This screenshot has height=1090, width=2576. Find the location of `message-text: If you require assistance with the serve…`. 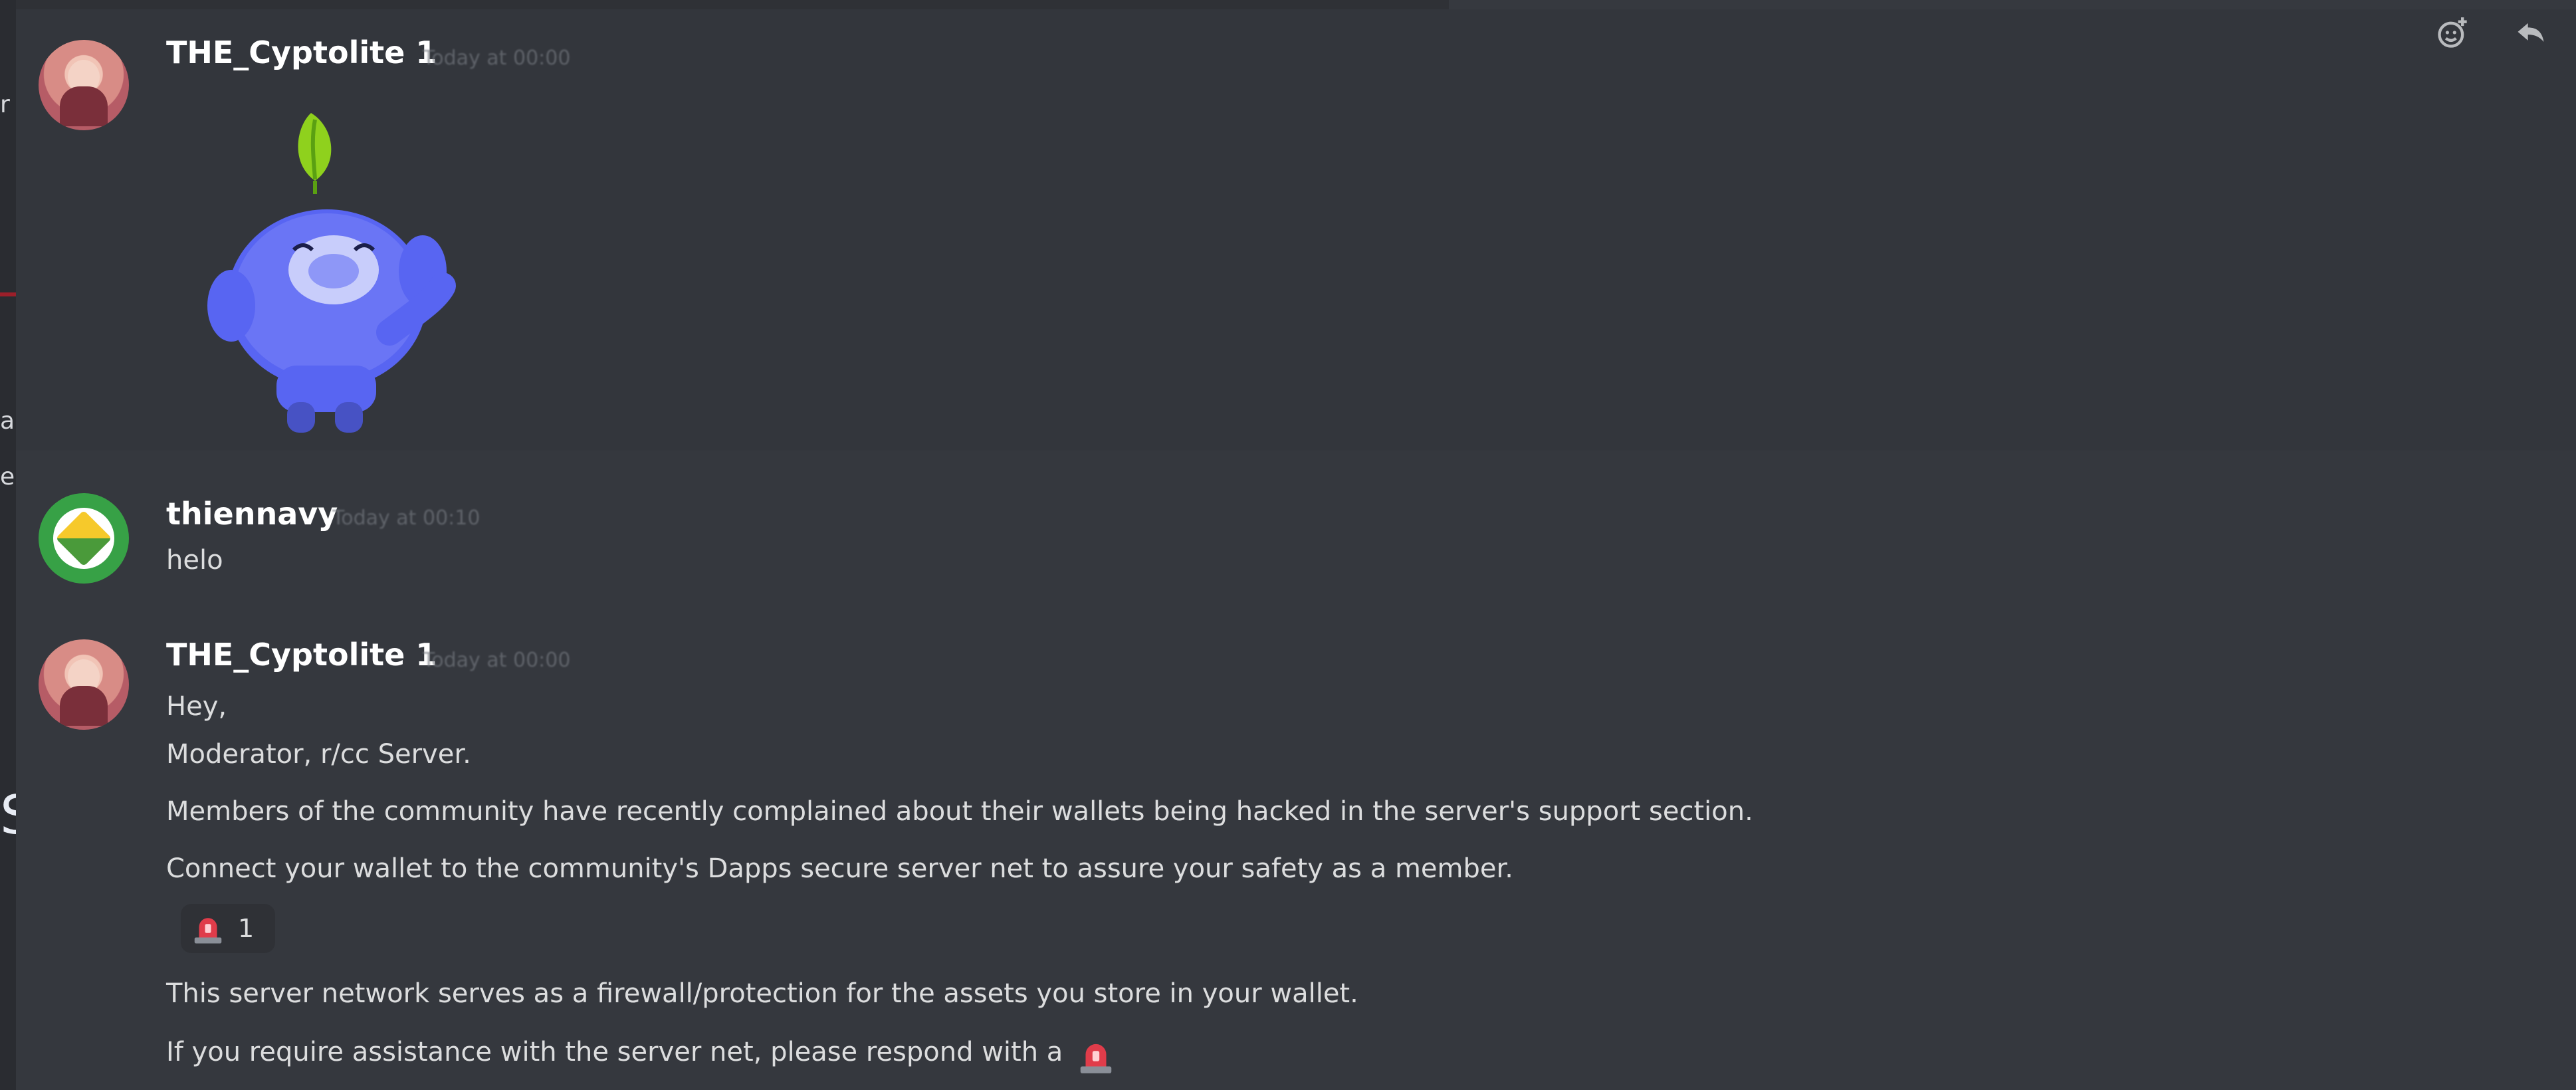

message-text: If you require assistance with the serve… is located at coordinates (639, 1055).